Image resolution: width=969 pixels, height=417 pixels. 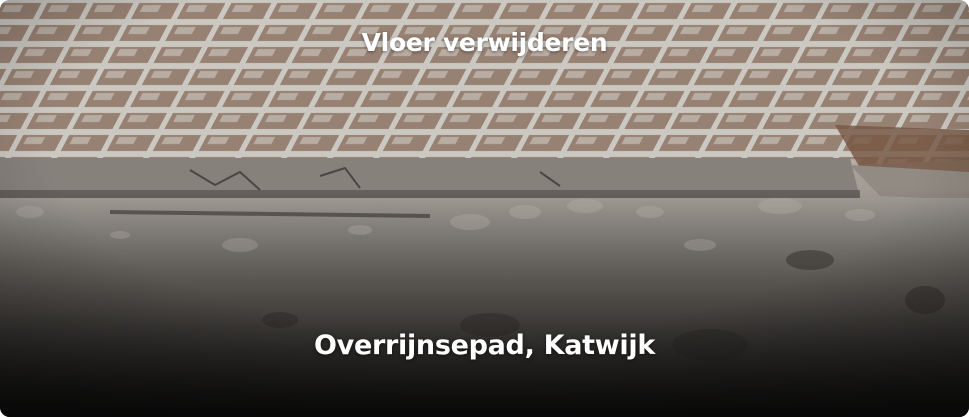 I want to click on card-title: Vloer verwijderen, so click(x=484, y=42).